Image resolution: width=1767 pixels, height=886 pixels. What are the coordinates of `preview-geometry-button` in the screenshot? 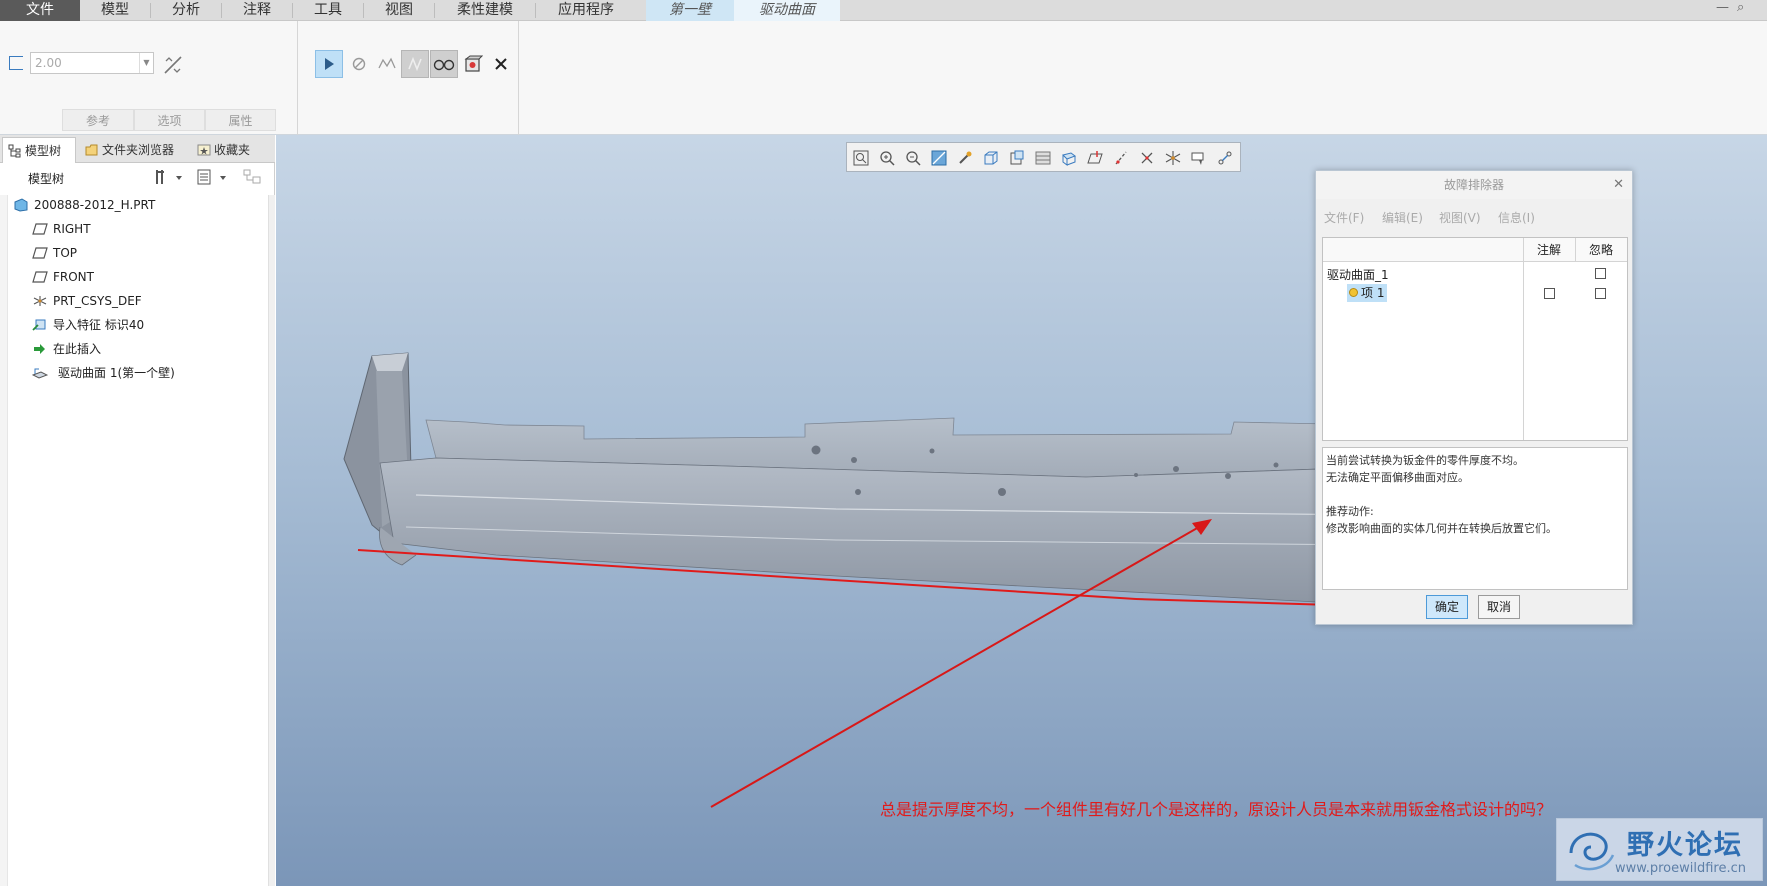 It's located at (387, 64).